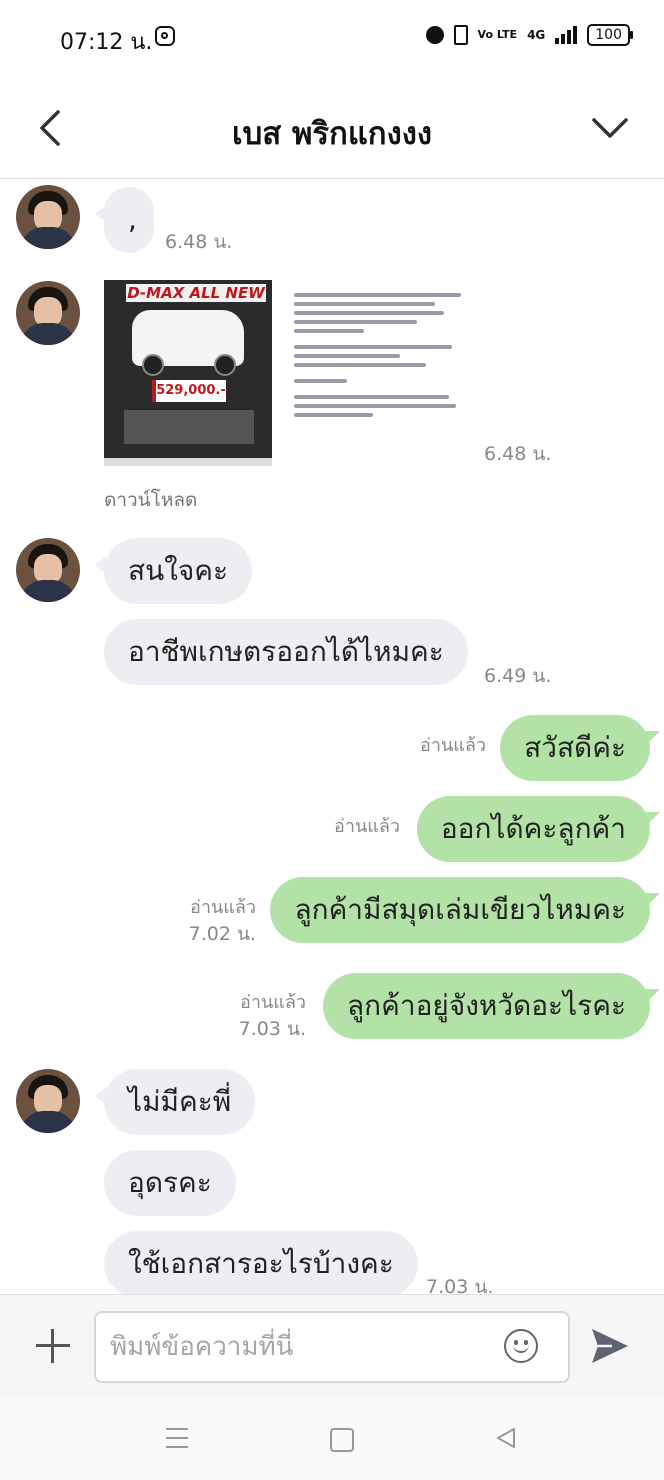 This screenshot has height=1480, width=664. I want to click on image-message: D-MAX ALL NEW 529,000.-, so click(290, 373).